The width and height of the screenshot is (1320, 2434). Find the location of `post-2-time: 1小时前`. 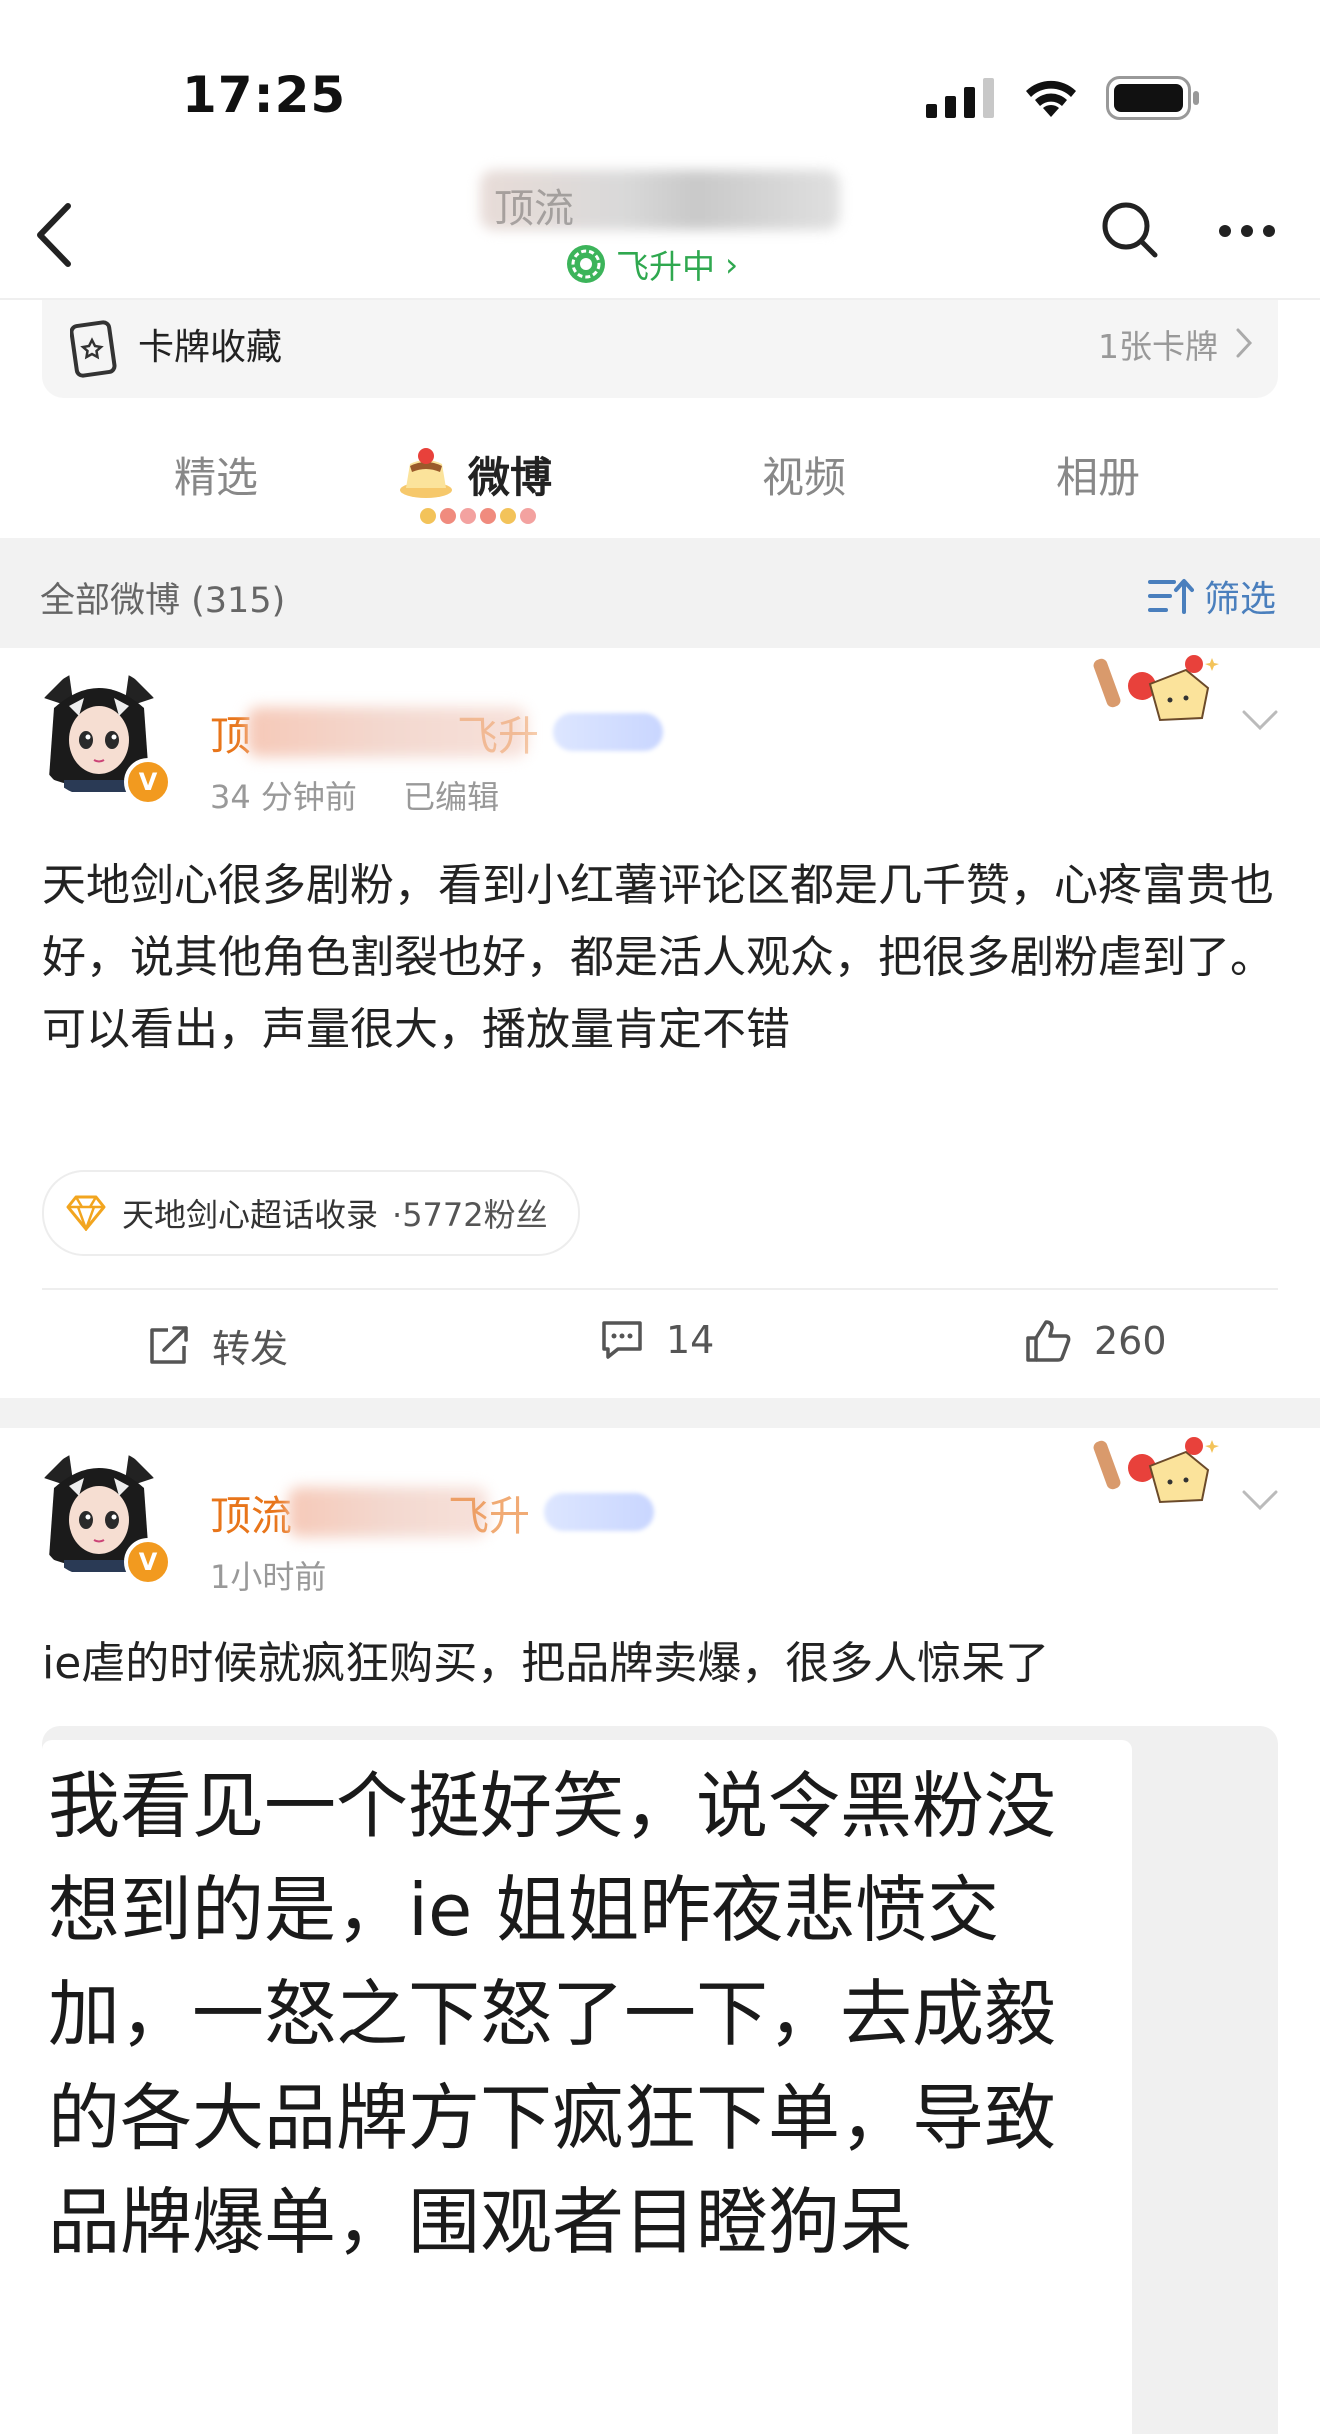

post-2-time: 1小时前 is located at coordinates (268, 1577).